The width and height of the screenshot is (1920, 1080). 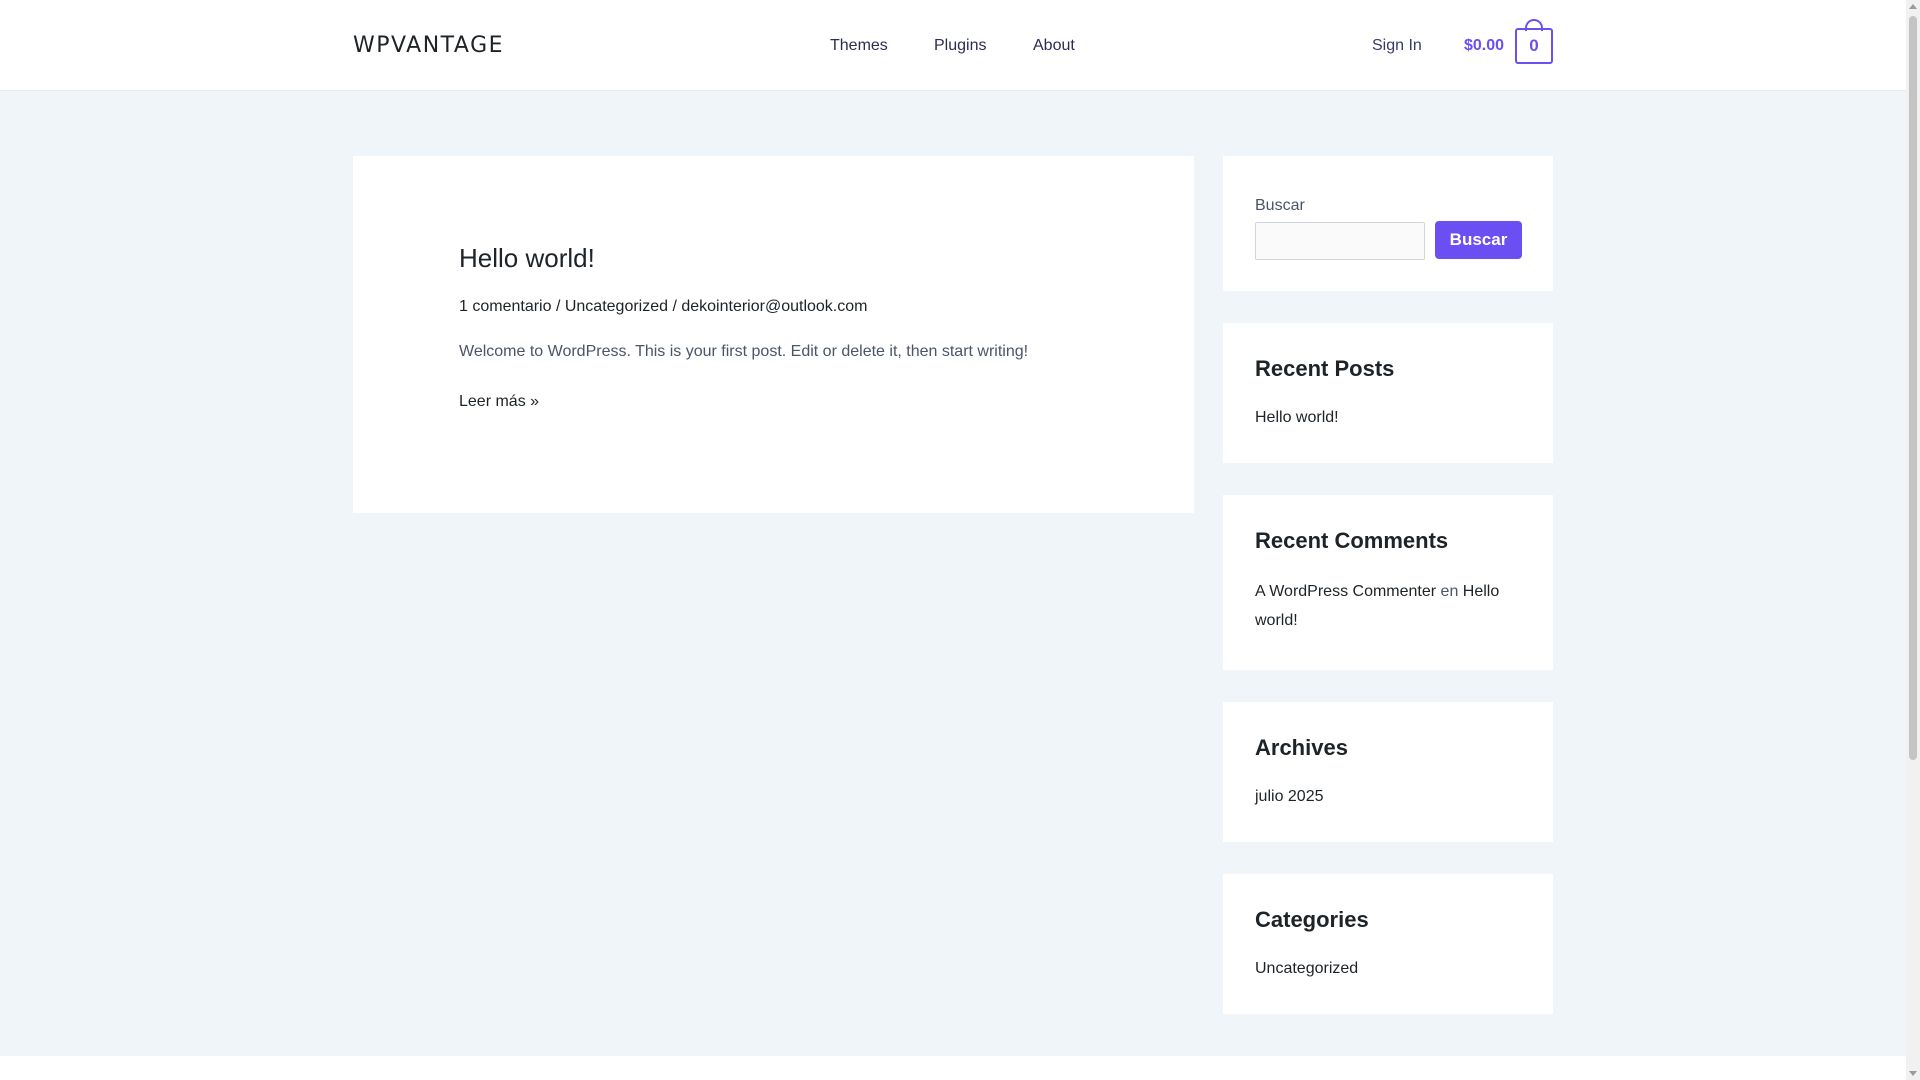 What do you see at coordinates (499, 402) in the screenshot?
I see `read-more-link: Leer más »` at bounding box center [499, 402].